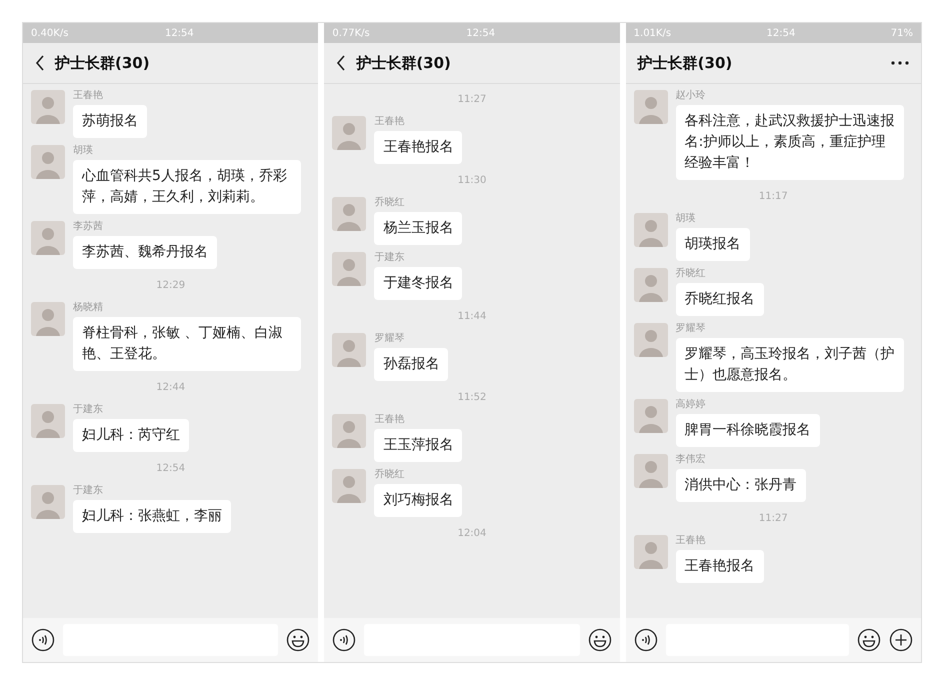 This screenshot has width=944, height=687. I want to click on message-bubble: 于建冬报名, so click(418, 283).